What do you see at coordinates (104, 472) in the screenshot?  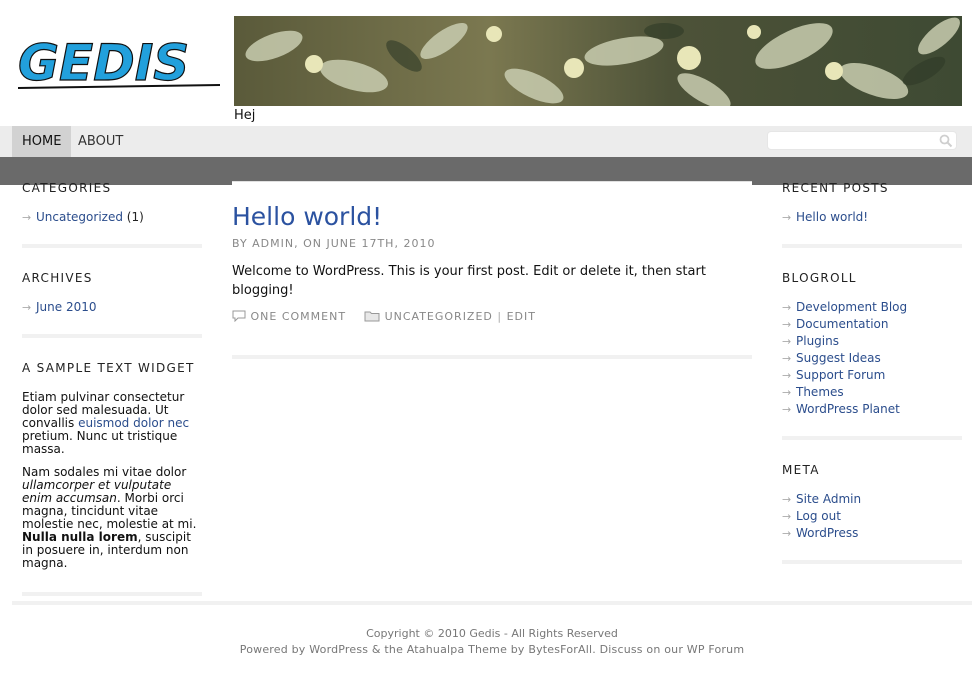 I see `text-span: Nam sodales mi vitae dolor` at bounding box center [104, 472].